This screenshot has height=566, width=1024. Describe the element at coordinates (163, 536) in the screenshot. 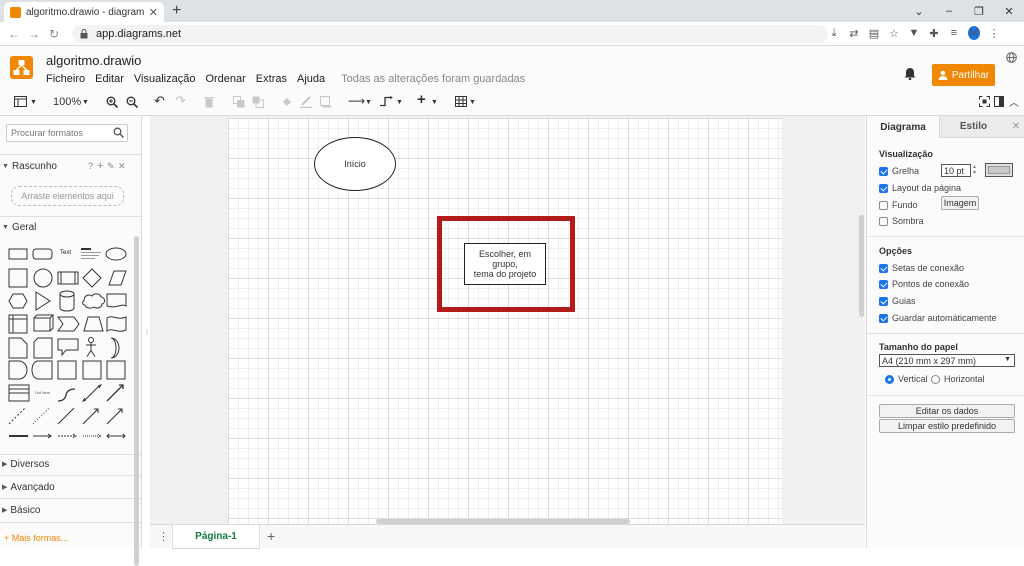

I see `pages-menu-icon: ⋮` at that location.